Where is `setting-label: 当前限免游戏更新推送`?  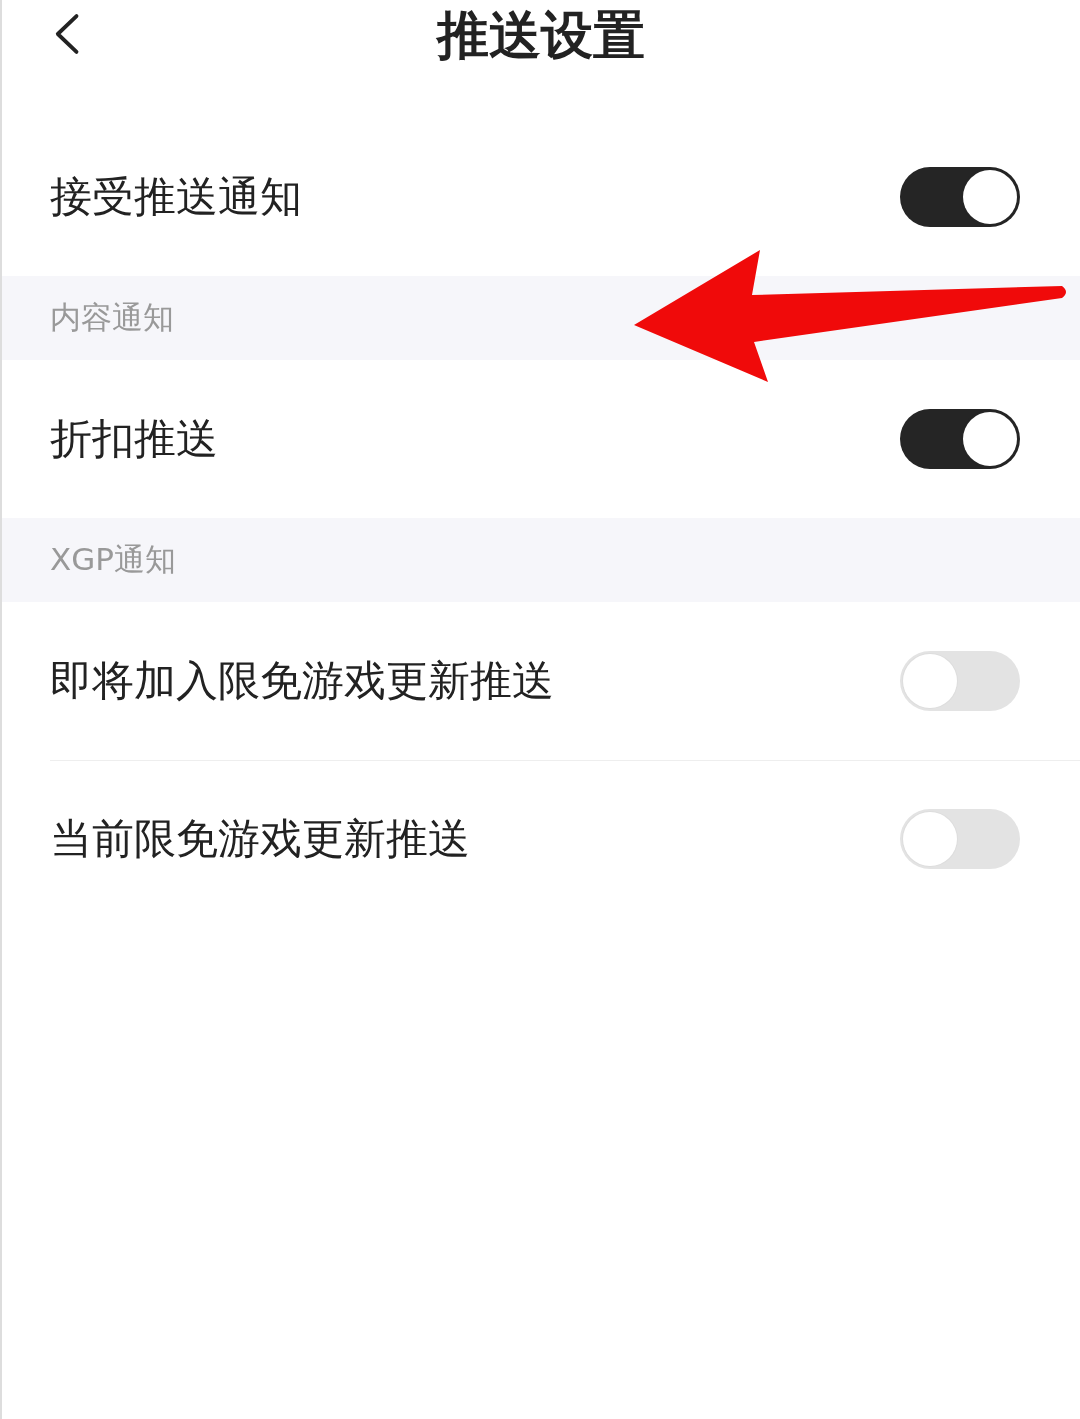
setting-label: 当前限免游戏更新推送 is located at coordinates (260, 839).